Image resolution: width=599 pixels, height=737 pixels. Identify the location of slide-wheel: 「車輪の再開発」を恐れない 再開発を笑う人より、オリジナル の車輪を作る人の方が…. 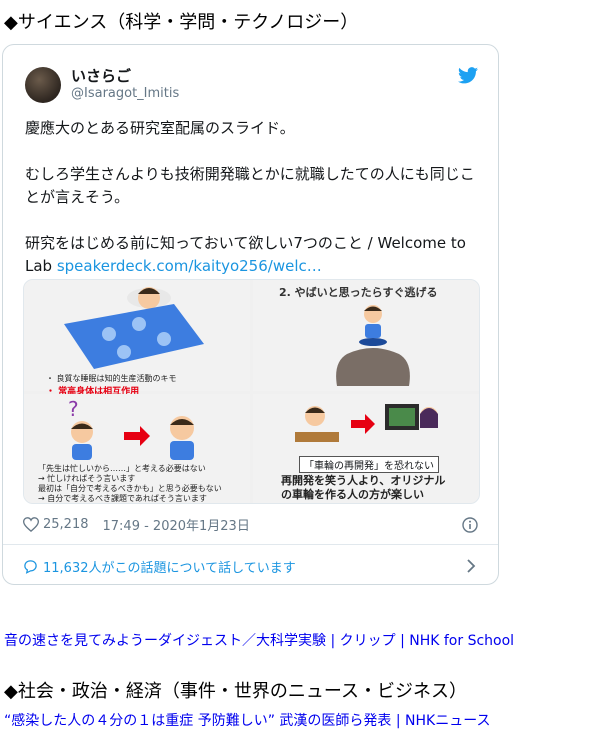
(366, 448).